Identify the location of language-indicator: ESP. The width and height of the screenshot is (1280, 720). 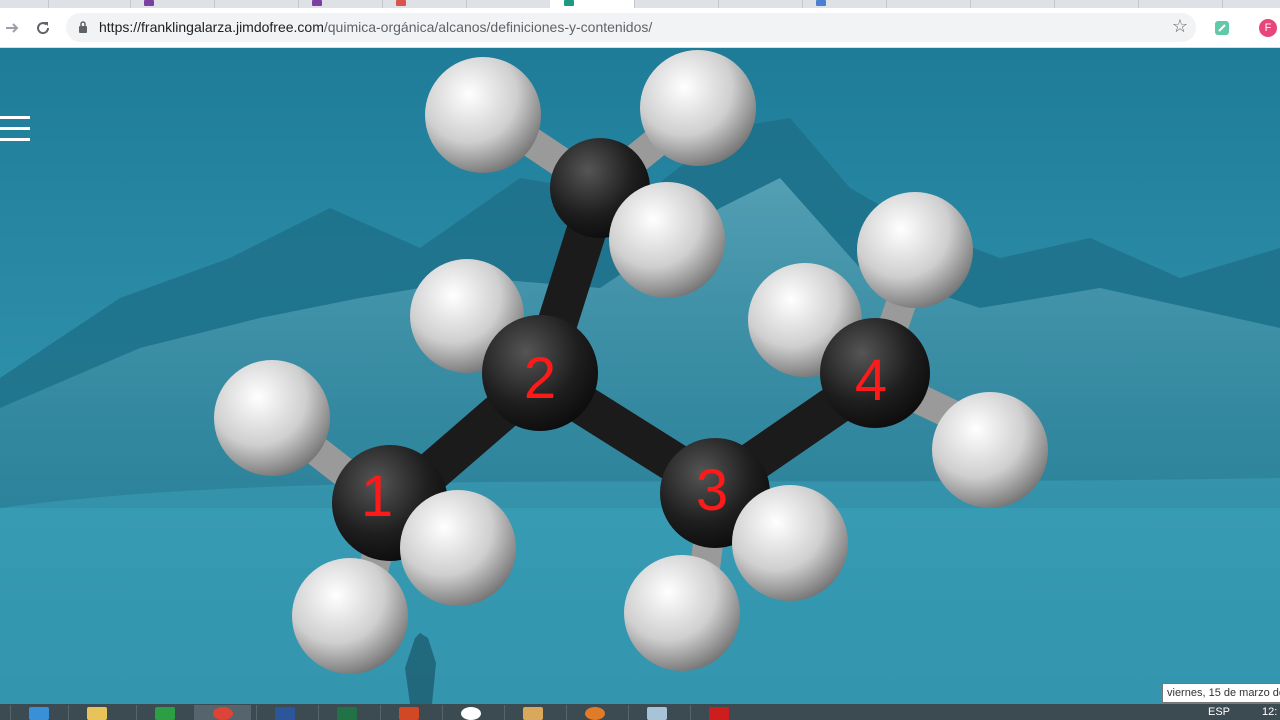
(1219, 712).